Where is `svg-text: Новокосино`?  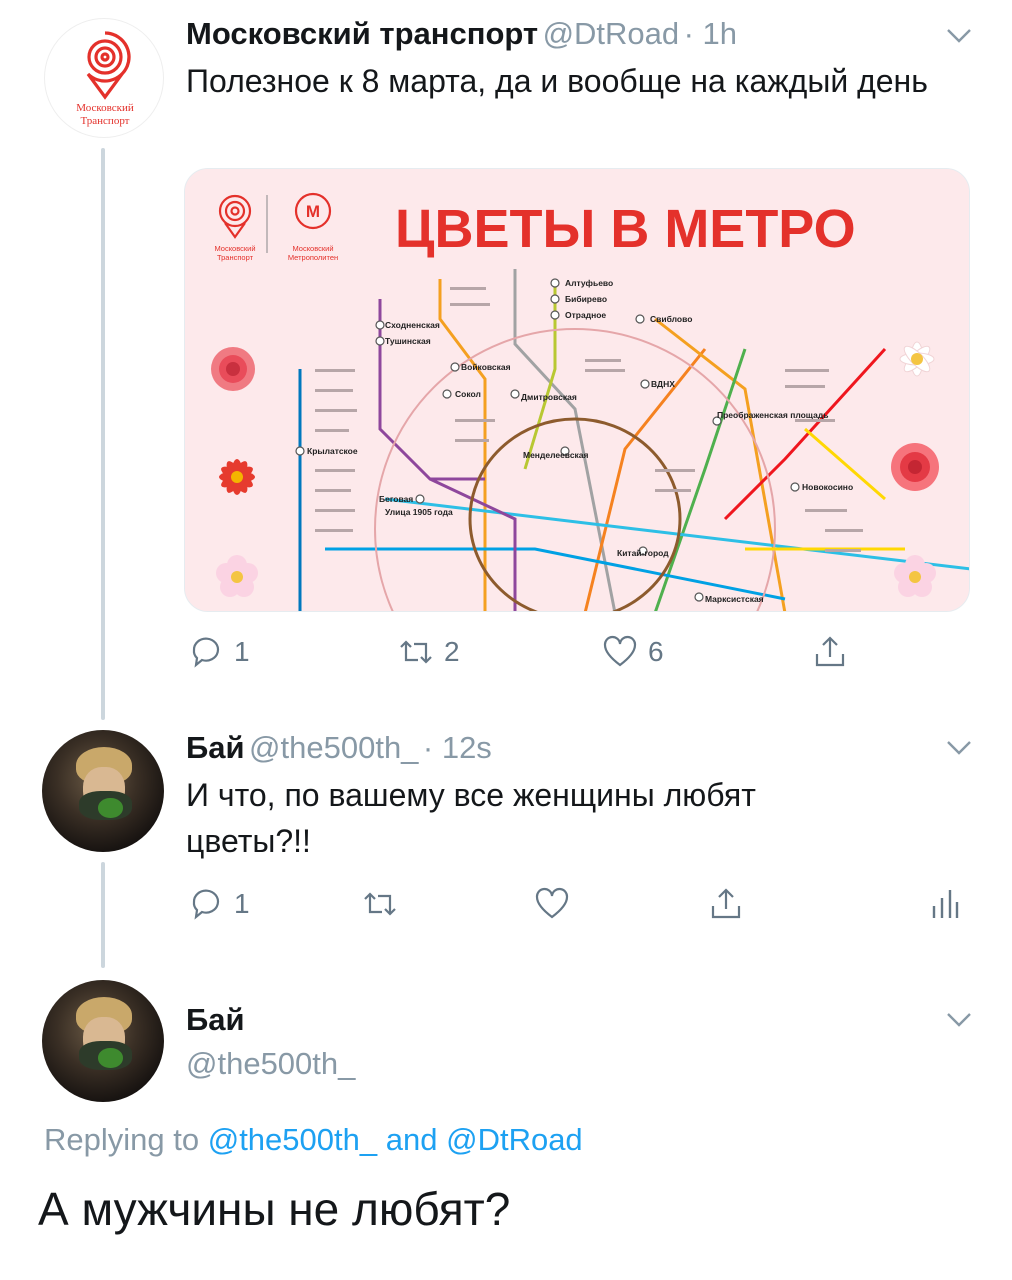 svg-text: Новокосино is located at coordinates (827, 487).